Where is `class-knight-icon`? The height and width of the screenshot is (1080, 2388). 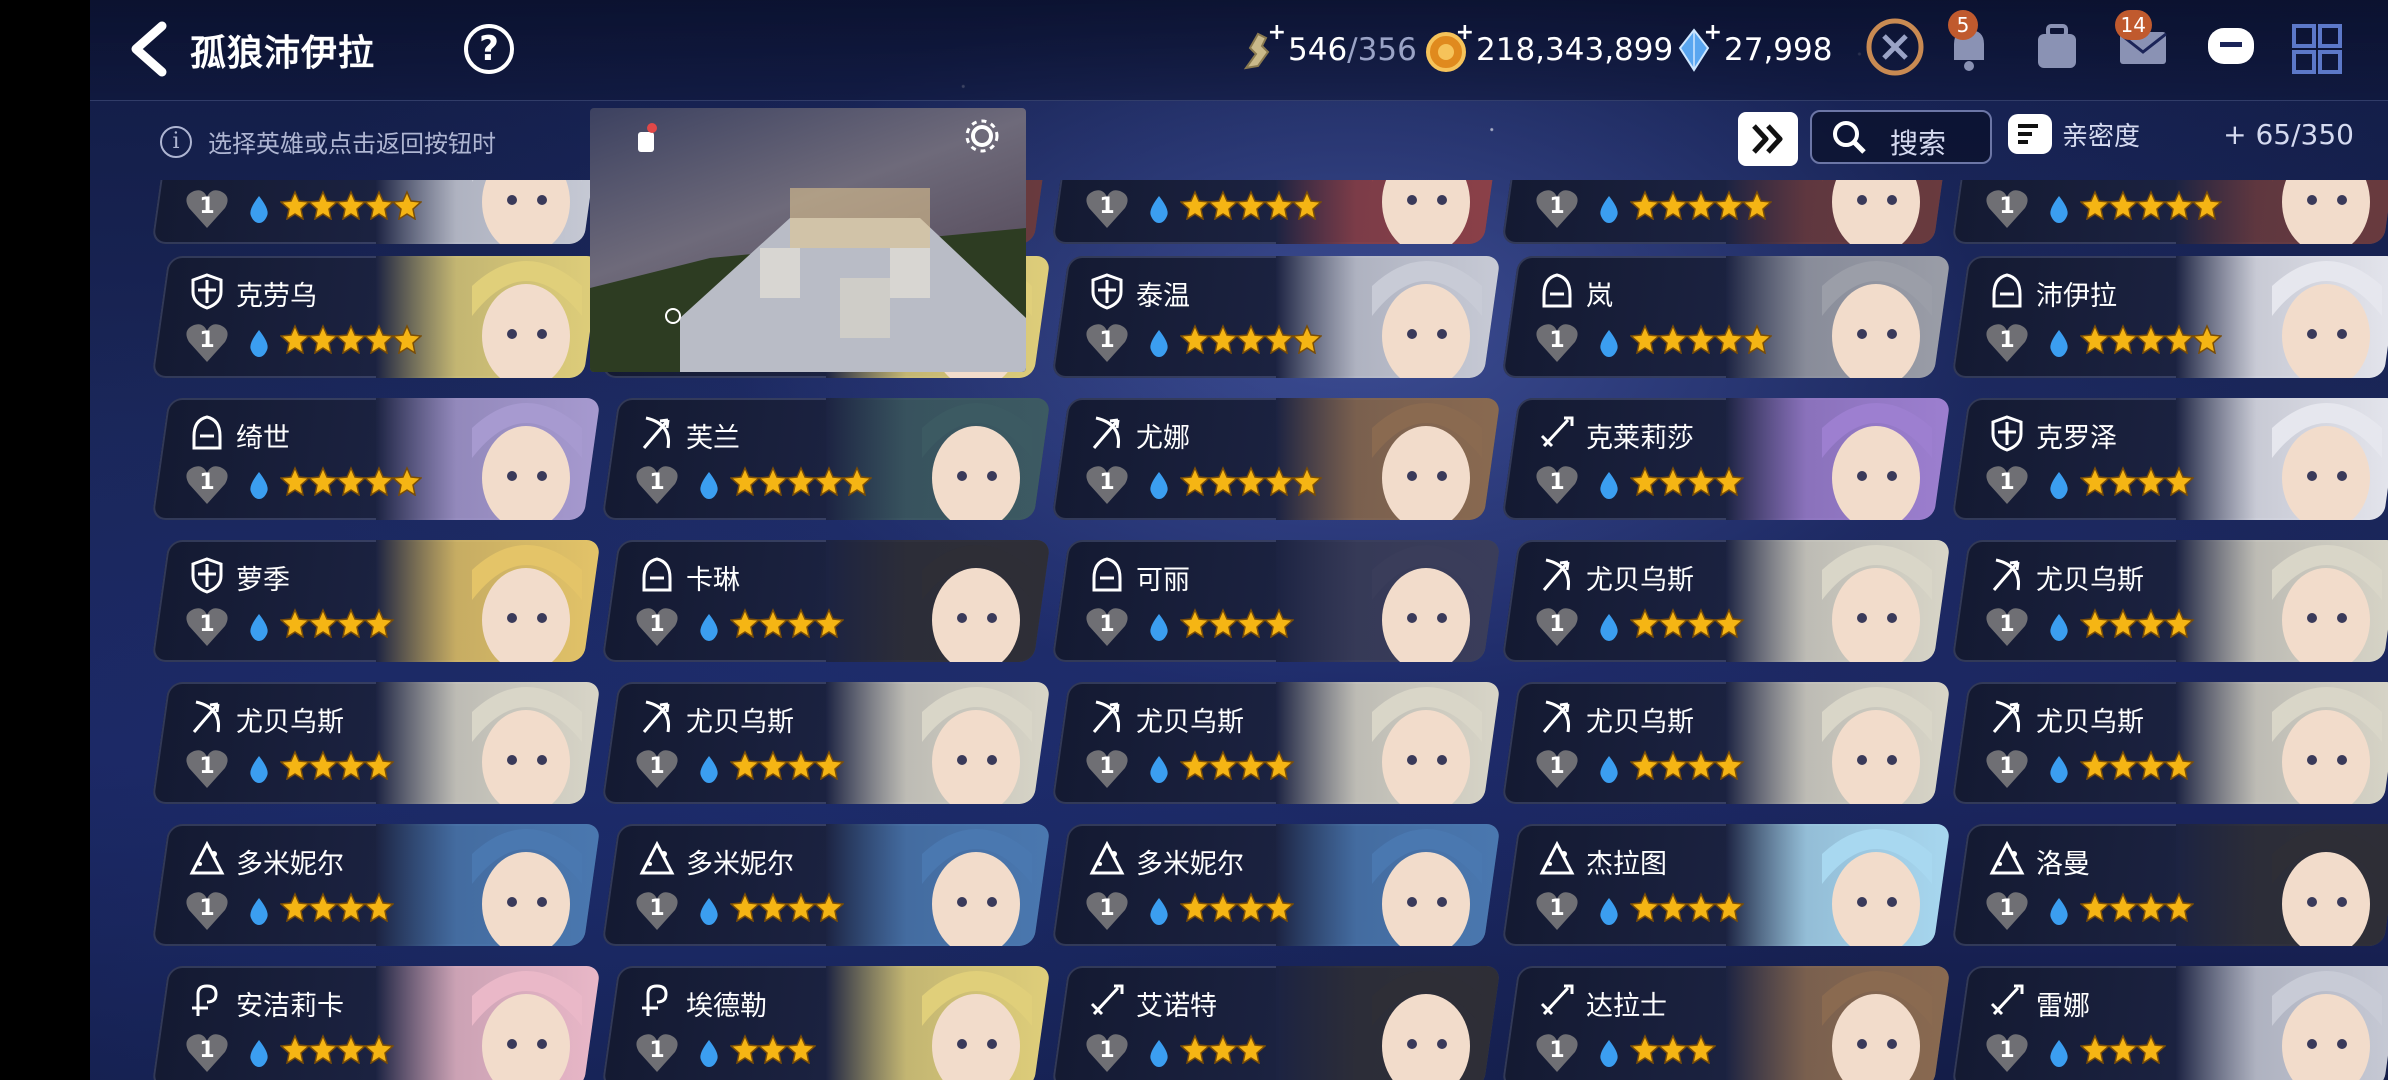
class-knight-icon is located at coordinates (1107, 291).